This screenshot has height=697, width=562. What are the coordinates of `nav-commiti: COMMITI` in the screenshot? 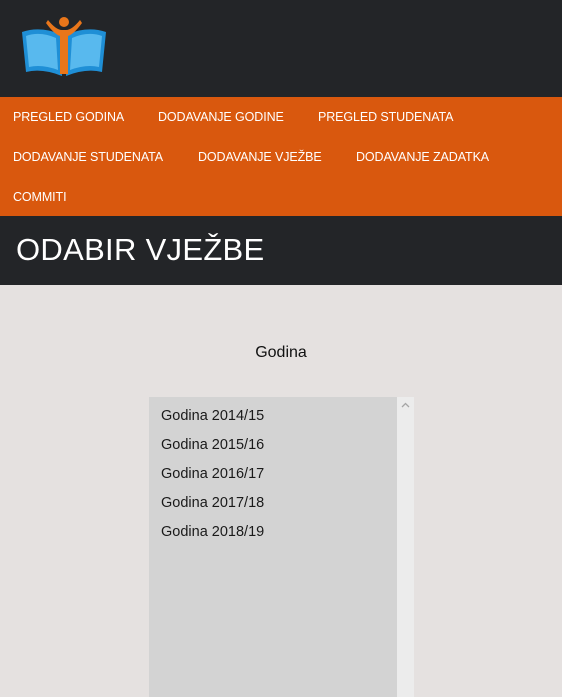 It's located at (40, 197).